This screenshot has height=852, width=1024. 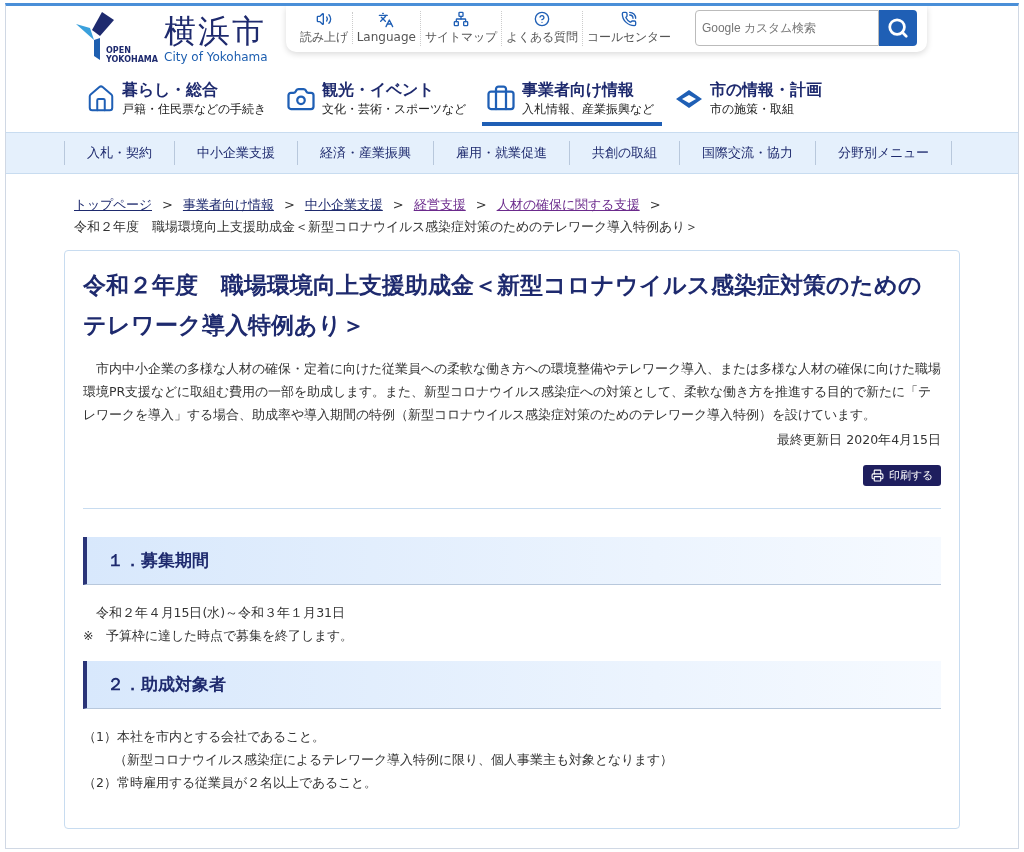 I want to click on logo-tagline: OPEN YOKOHAMA, so click(x=132, y=55).